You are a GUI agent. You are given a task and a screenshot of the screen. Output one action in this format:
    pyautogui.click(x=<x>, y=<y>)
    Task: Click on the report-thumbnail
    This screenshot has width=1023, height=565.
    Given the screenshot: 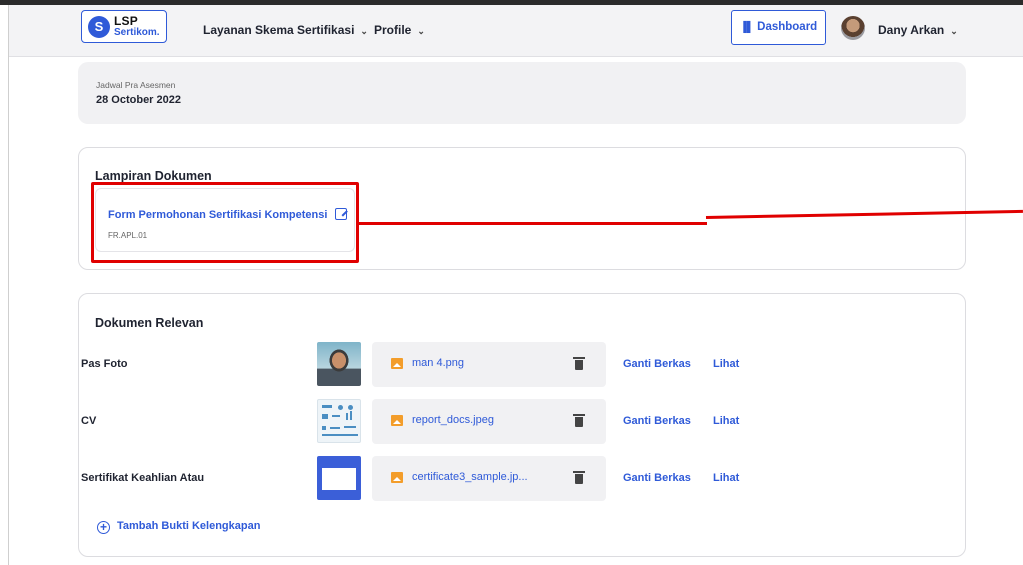 What is the action you would take?
    pyautogui.click(x=339, y=421)
    